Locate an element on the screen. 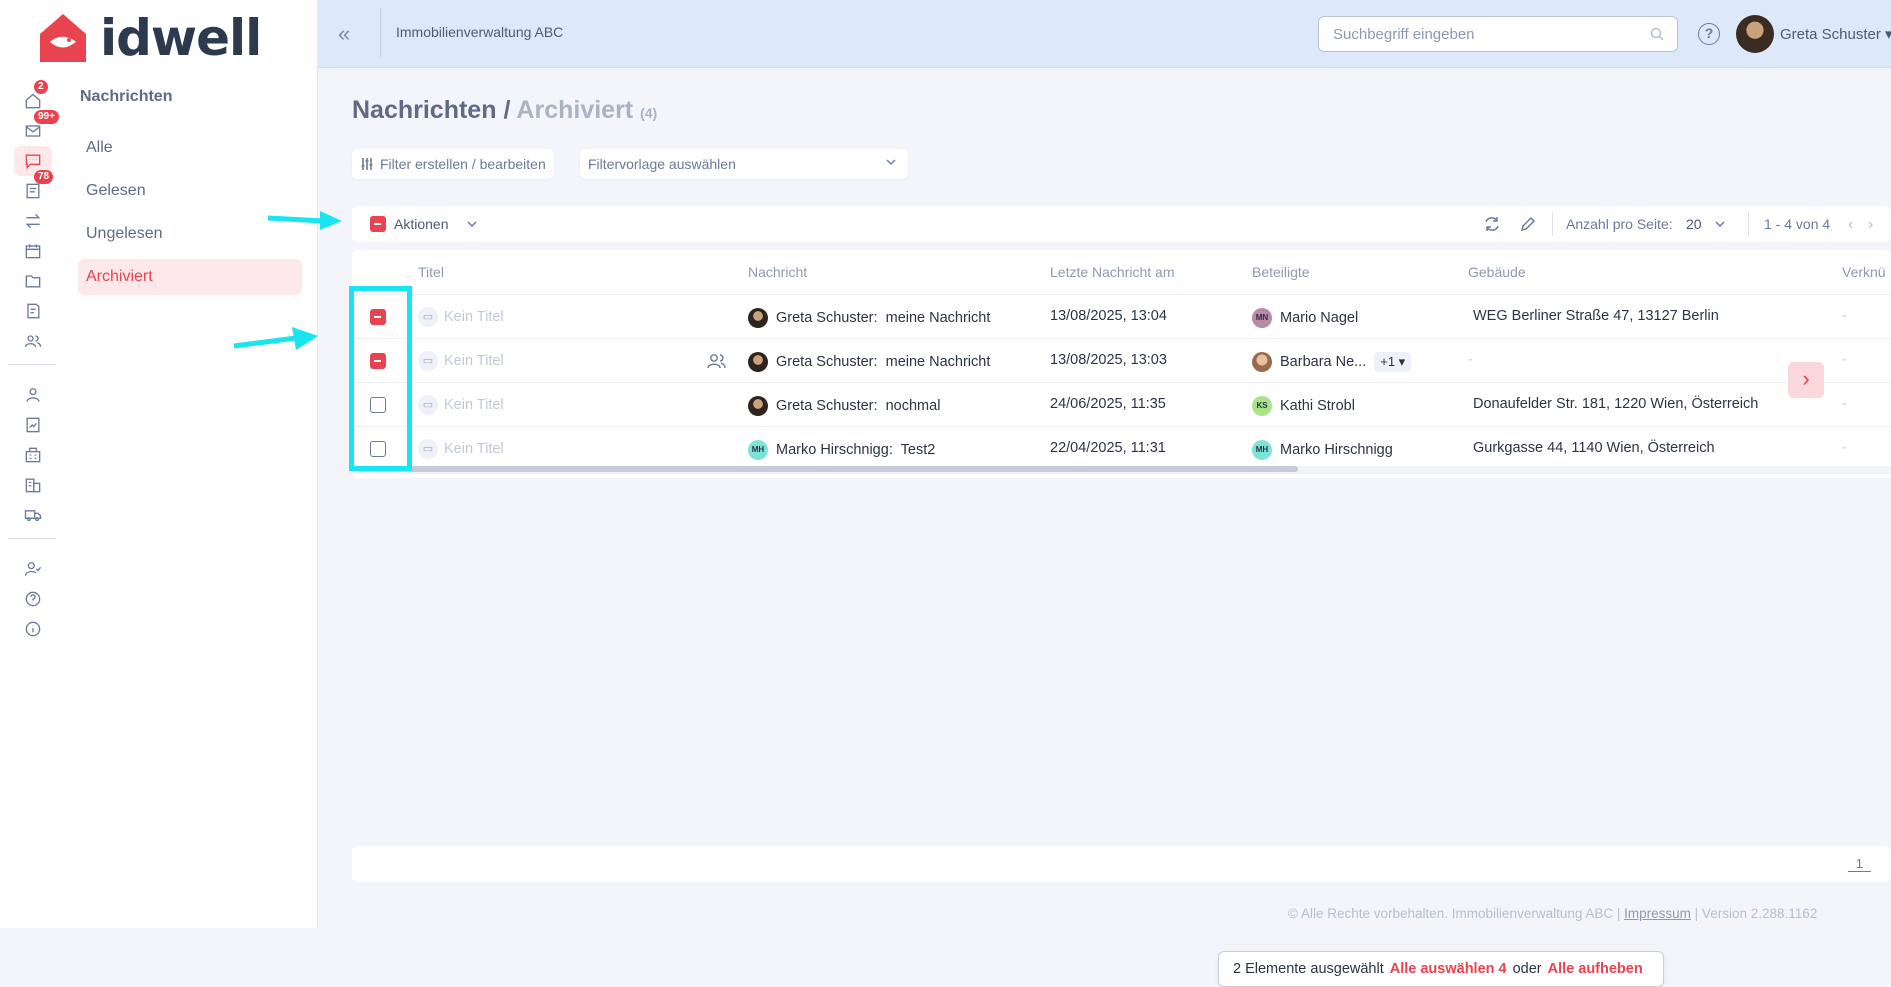 Image resolution: width=1891 pixels, height=987 pixels. subnav-item-gelesen: Gelesen is located at coordinates (190, 191).